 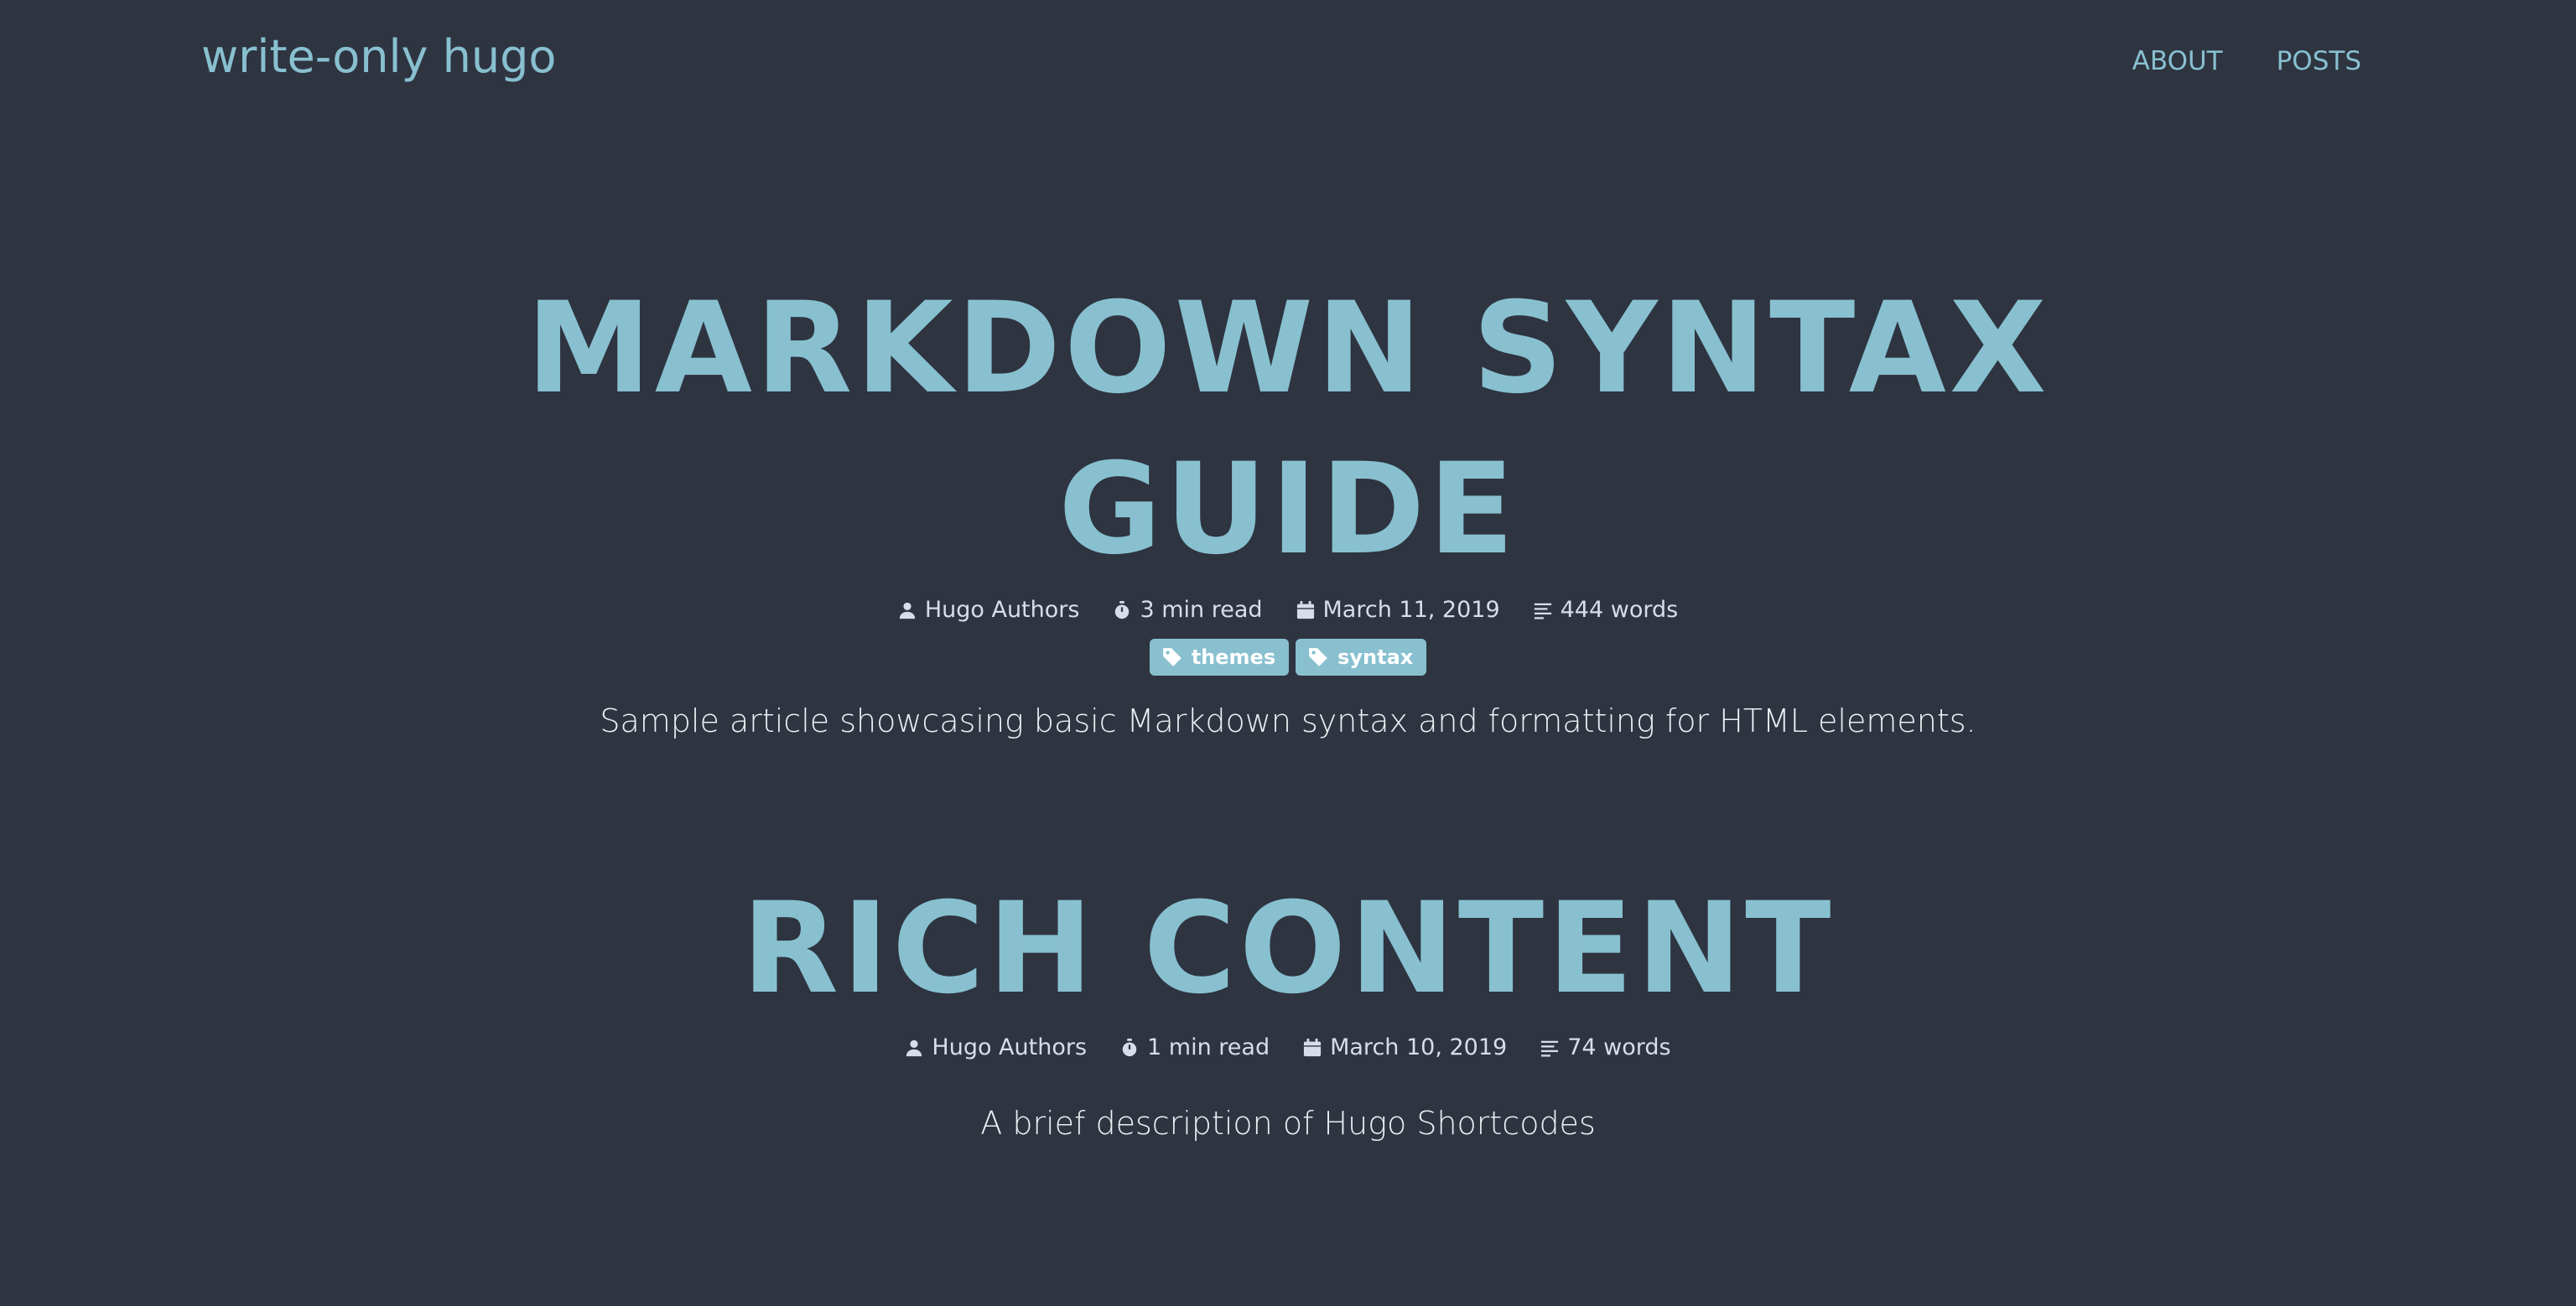 I want to click on post-read-time-label: 1 min read, so click(x=1208, y=1047).